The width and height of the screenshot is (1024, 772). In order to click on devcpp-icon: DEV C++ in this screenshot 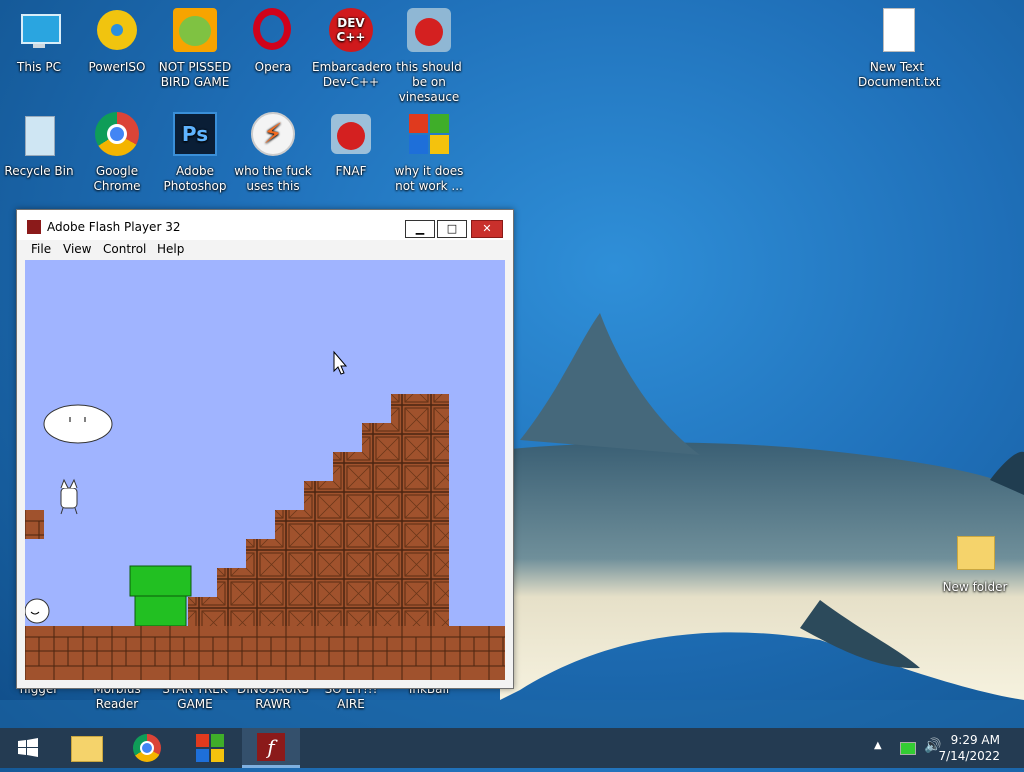, I will do `click(351, 32)`.